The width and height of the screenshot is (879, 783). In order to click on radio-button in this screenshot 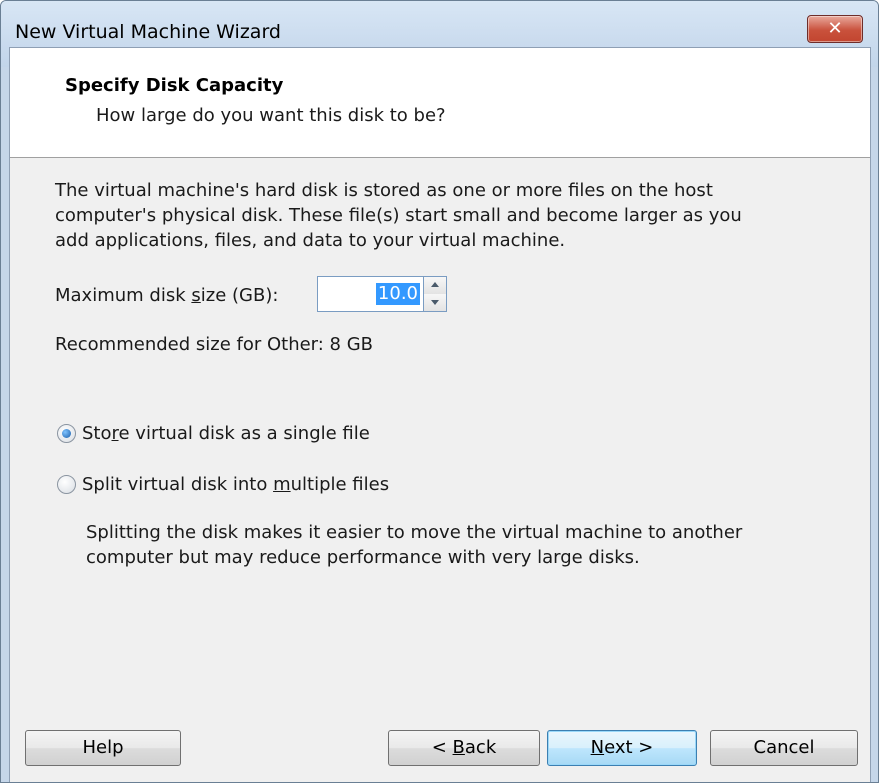, I will do `click(66, 484)`.